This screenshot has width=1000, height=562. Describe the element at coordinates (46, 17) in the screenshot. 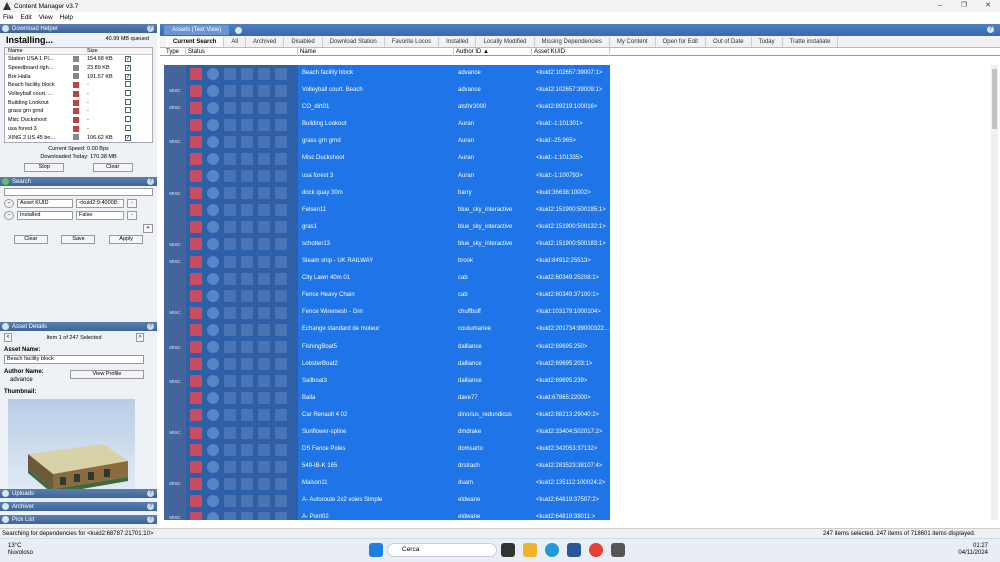

I see `menu-view: View` at that location.